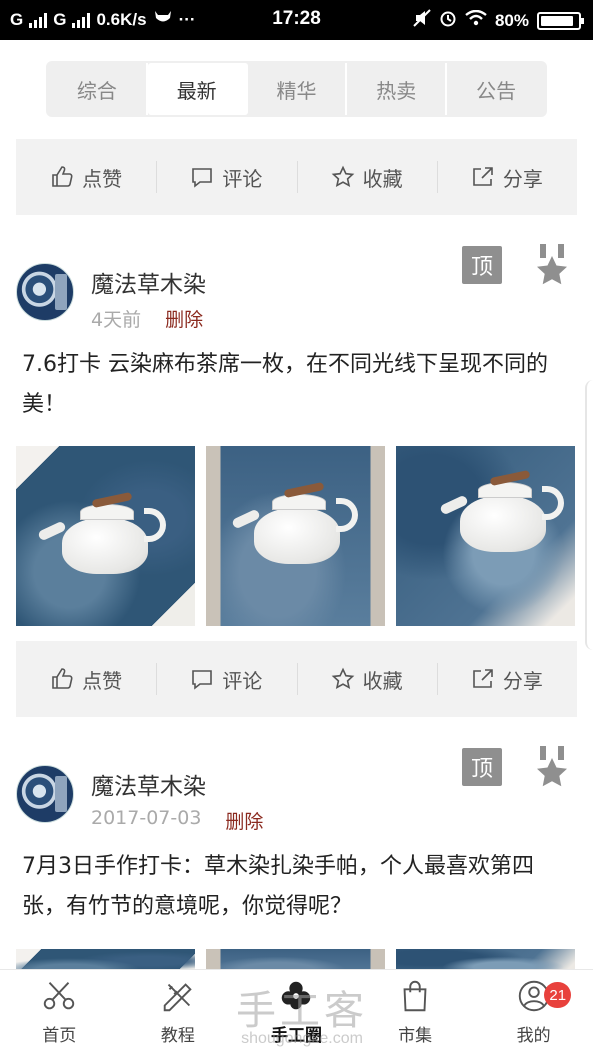 The image size is (593, 1054). Describe the element at coordinates (496, 89) in the screenshot. I see `tab-announcement: 公告` at that location.